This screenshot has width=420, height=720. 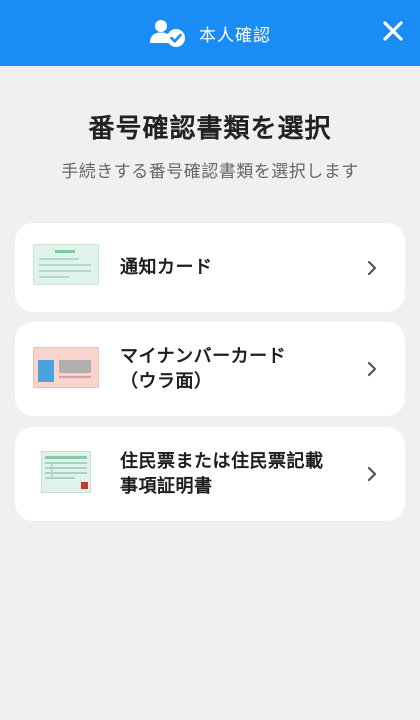 What do you see at coordinates (168, 33) in the screenshot?
I see `user-check-icon` at bounding box center [168, 33].